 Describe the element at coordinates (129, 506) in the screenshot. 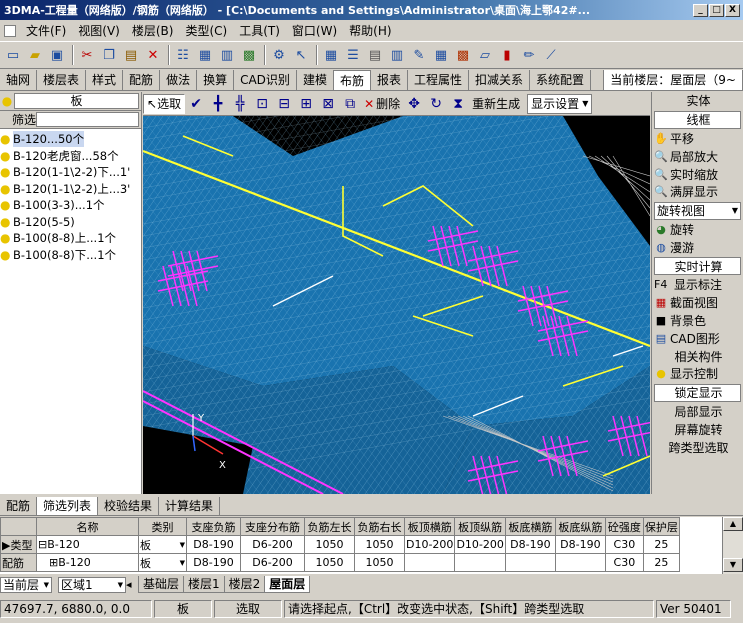

I see `tab-check-result: 校验结果` at that location.